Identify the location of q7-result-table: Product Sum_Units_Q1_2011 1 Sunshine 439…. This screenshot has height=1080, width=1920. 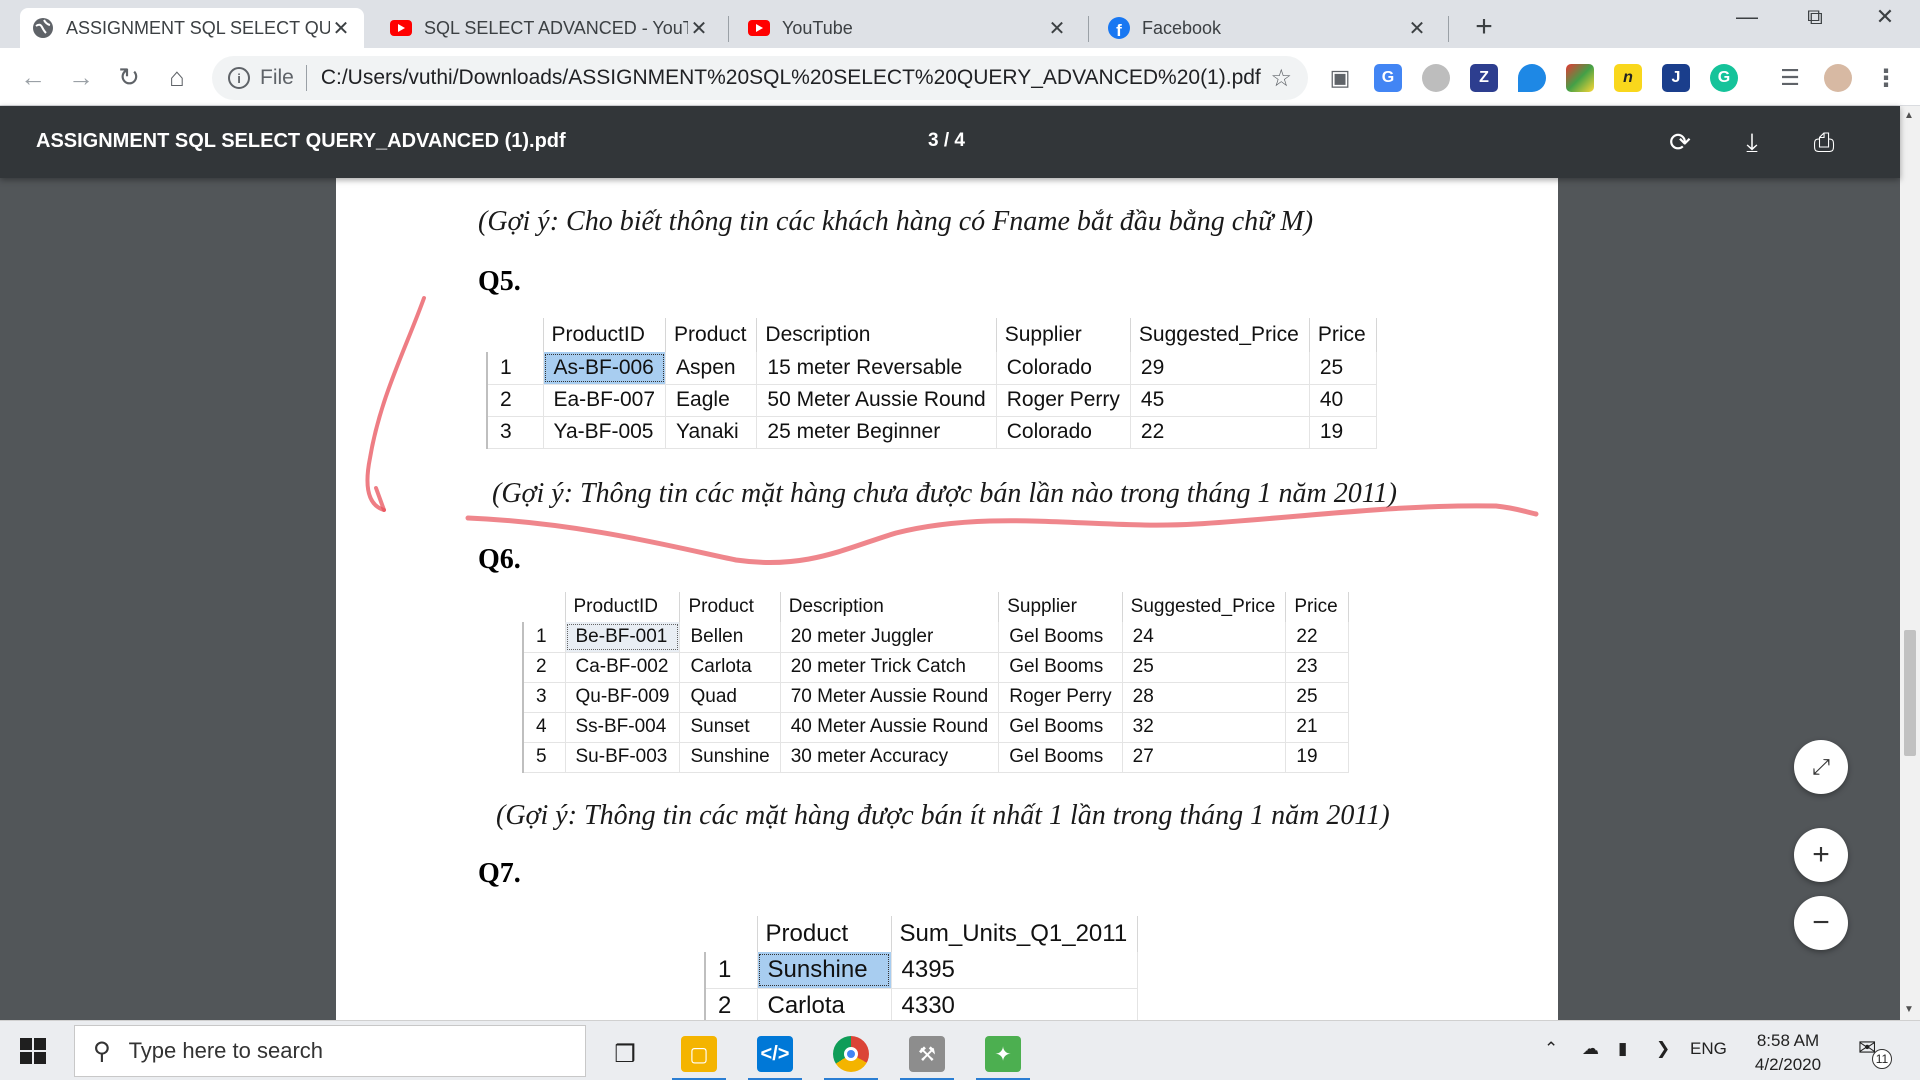
(921, 970).